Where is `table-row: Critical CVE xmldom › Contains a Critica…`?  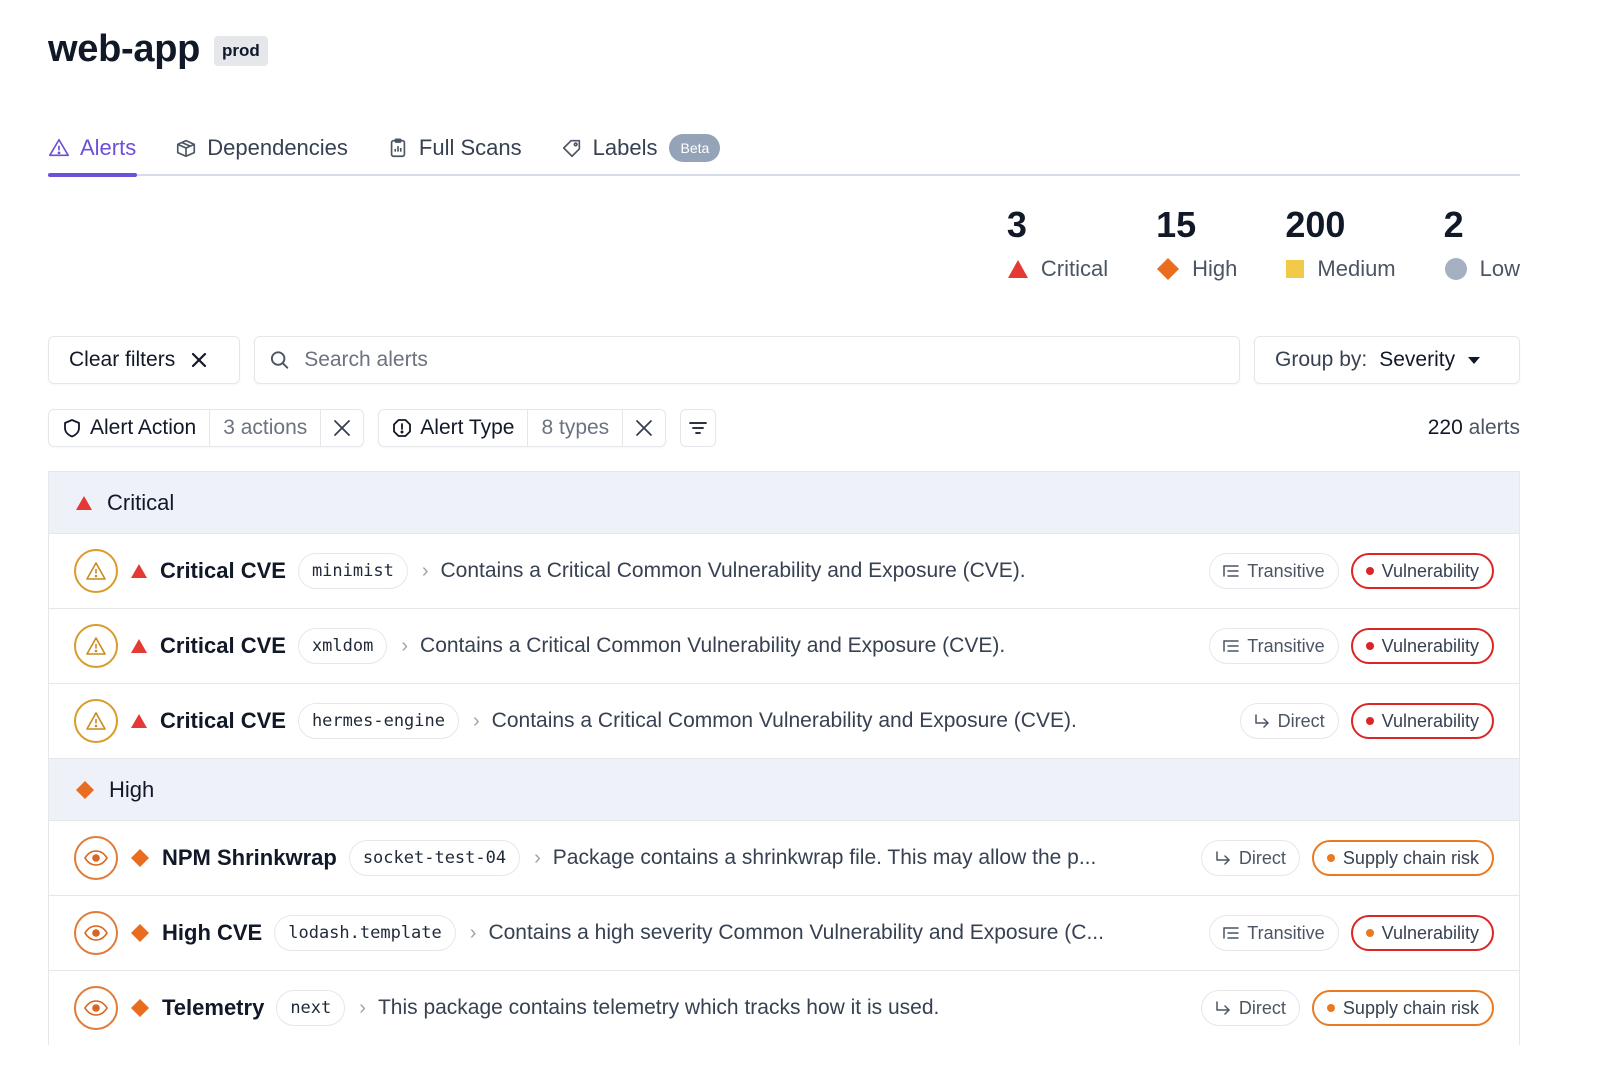 table-row: Critical CVE xmldom › Contains a Critica… is located at coordinates (784, 645).